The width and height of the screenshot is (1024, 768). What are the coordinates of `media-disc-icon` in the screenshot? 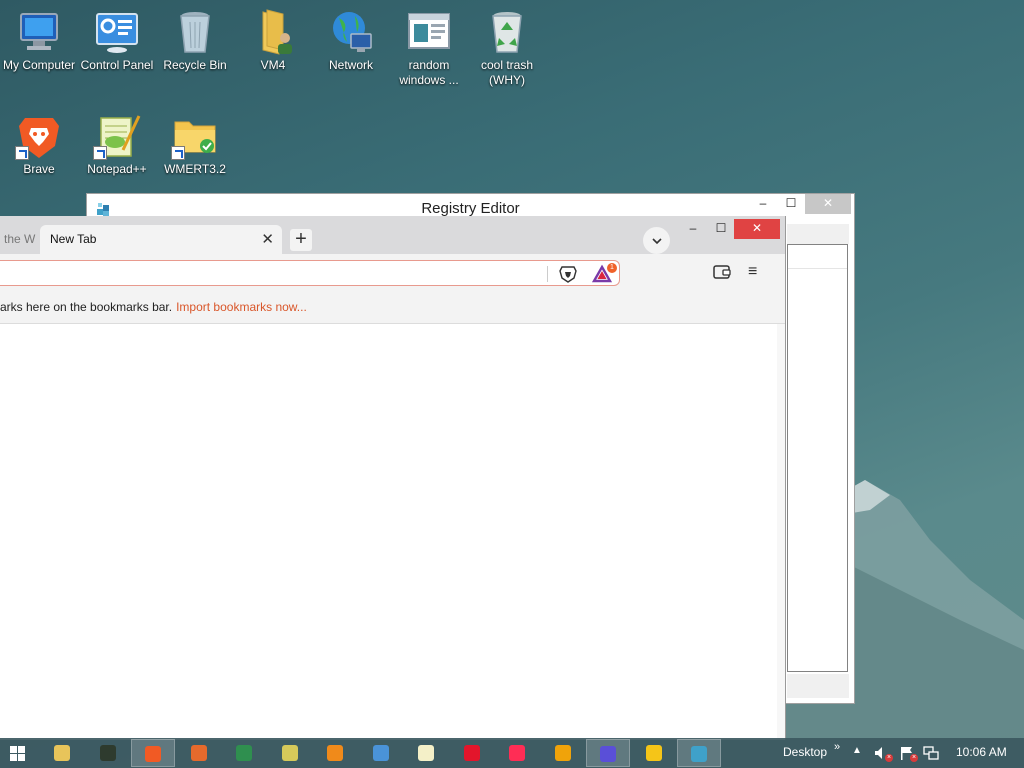 It's located at (289, 753).